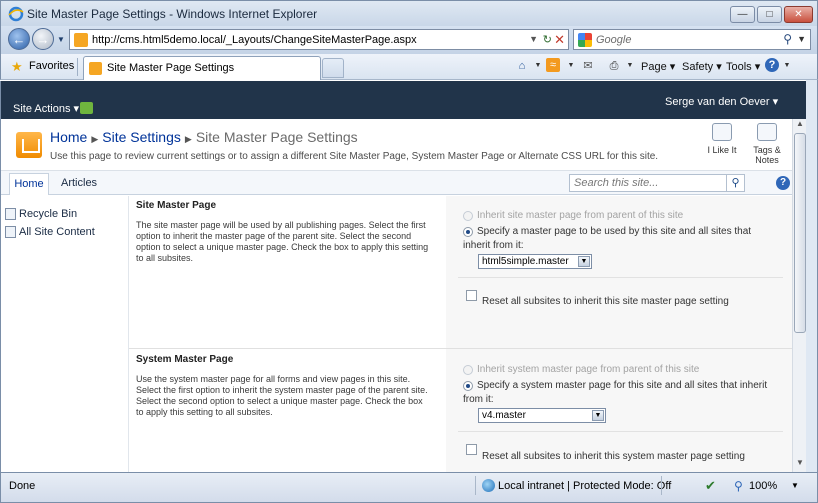 Image resolution: width=818 pixels, height=503 pixels. I want to click on system-master-page-value: v4.master, so click(504, 415).